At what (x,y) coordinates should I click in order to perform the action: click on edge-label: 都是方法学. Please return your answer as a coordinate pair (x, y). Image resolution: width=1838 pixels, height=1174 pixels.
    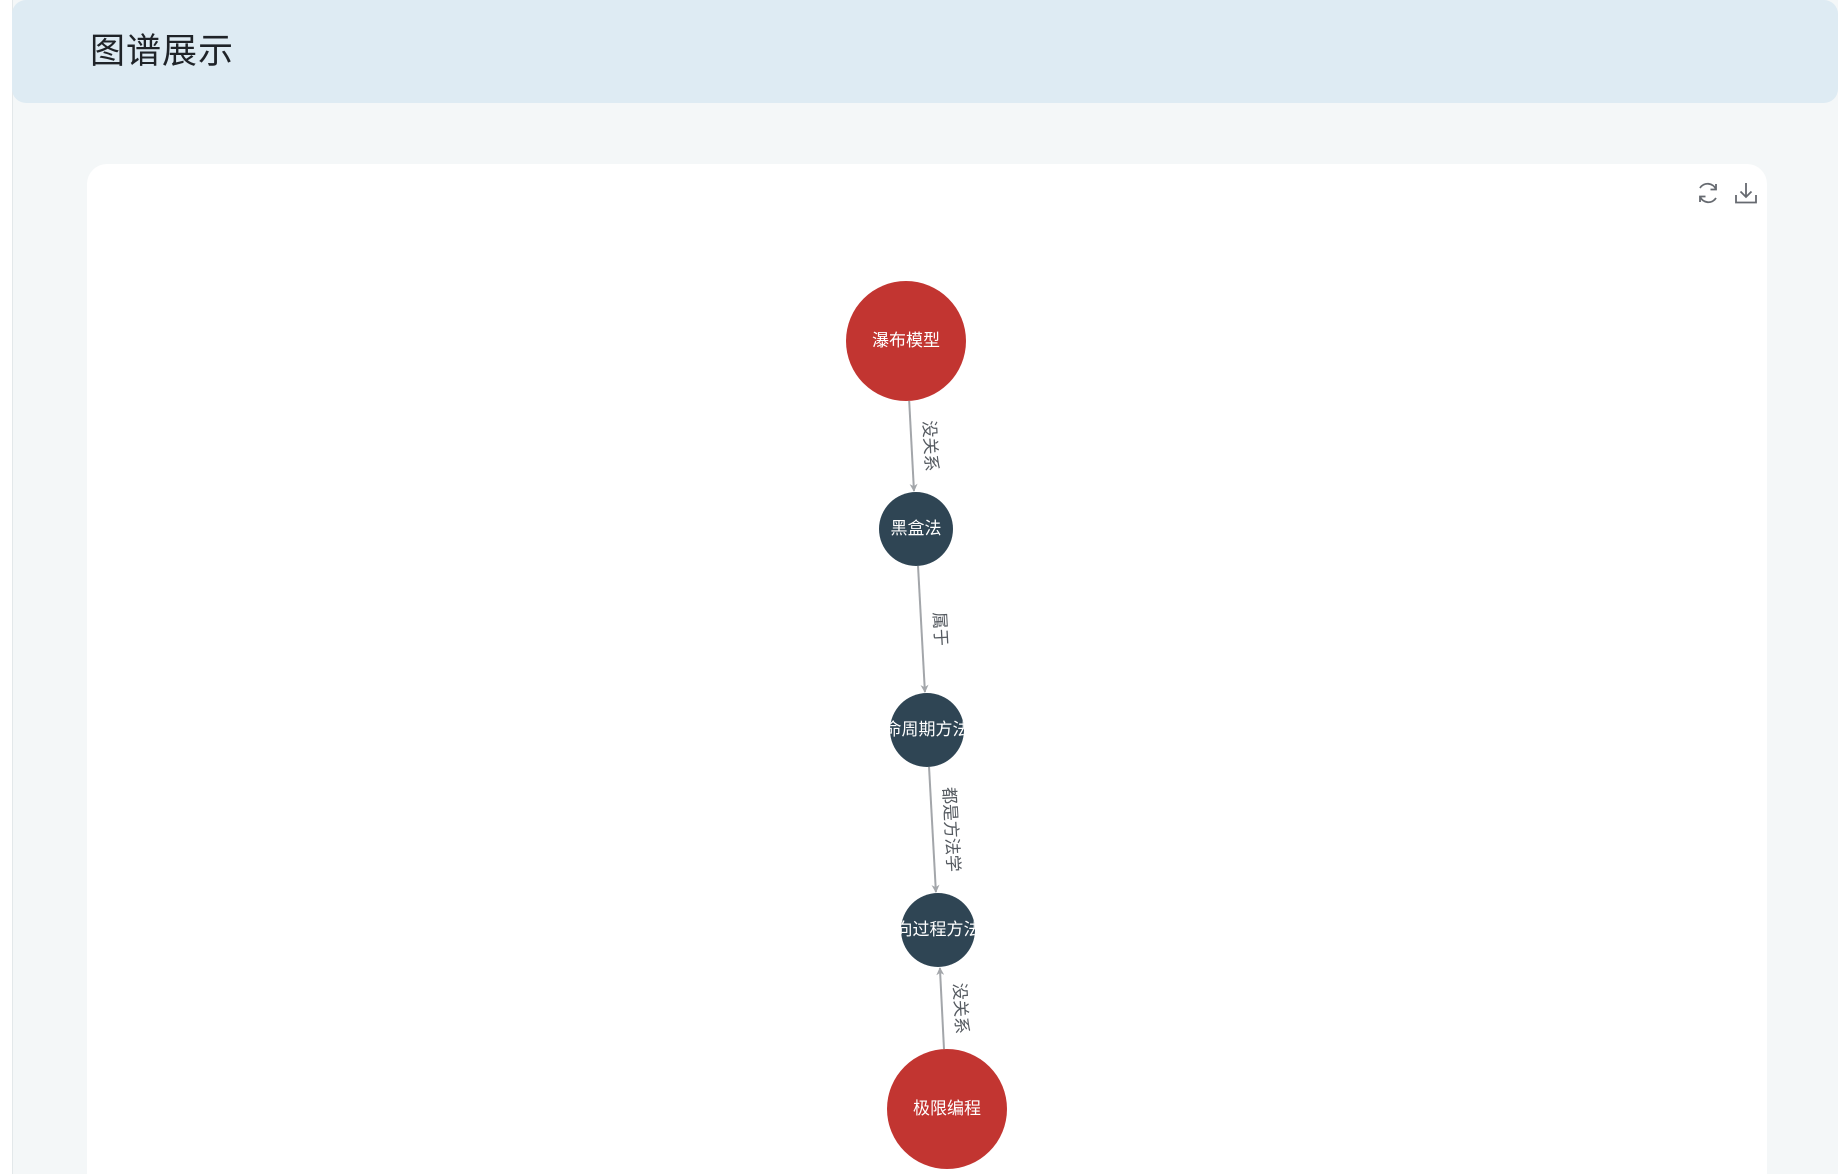
    Looking at the image, I should click on (950, 830).